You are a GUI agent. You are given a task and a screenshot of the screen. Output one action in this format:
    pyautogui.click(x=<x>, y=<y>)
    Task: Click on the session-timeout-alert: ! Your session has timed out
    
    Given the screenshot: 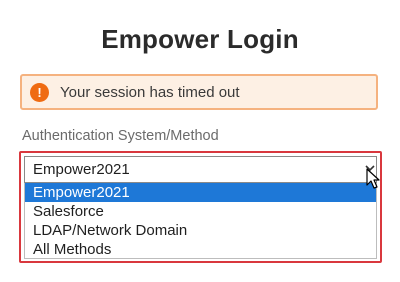 What is the action you would take?
    pyautogui.click(x=199, y=92)
    